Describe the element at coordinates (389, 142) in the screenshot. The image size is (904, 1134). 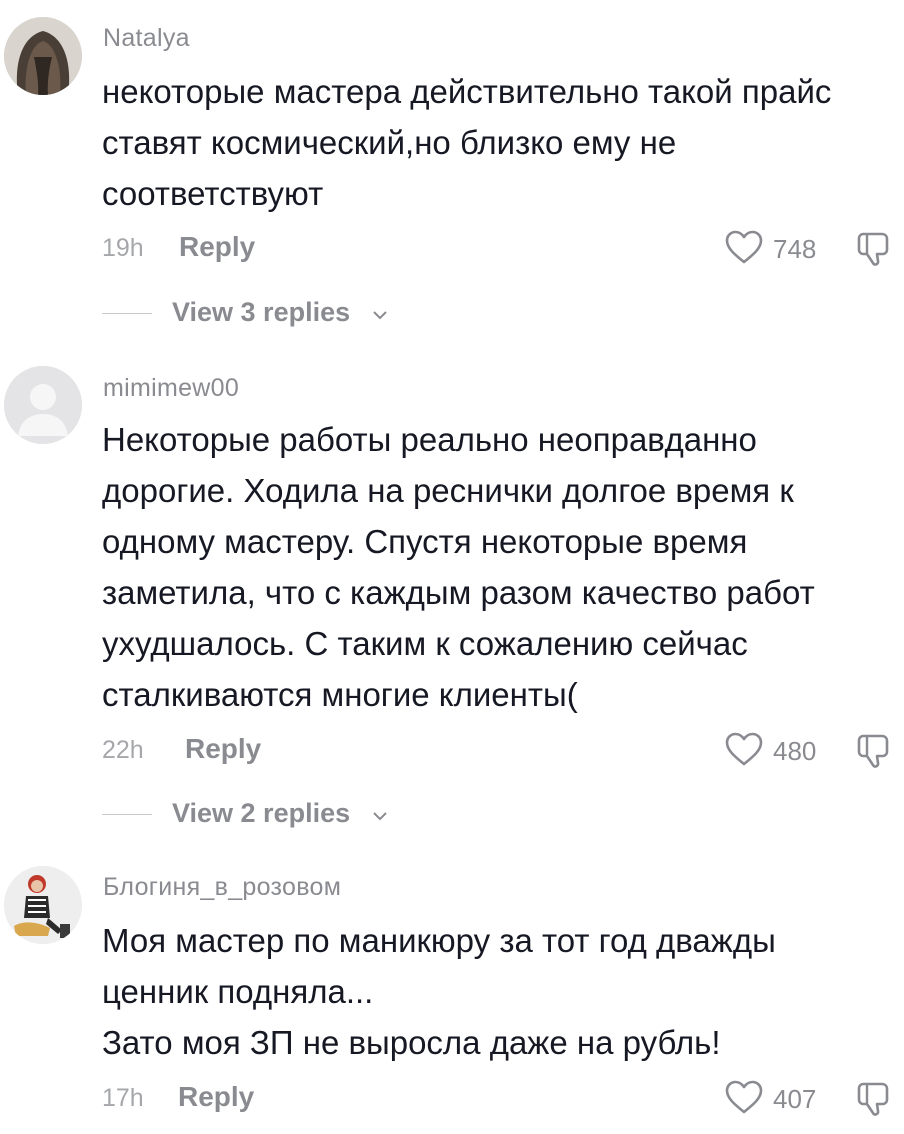
I see `comment-text-line: ставят космический,но близко ему не` at that location.